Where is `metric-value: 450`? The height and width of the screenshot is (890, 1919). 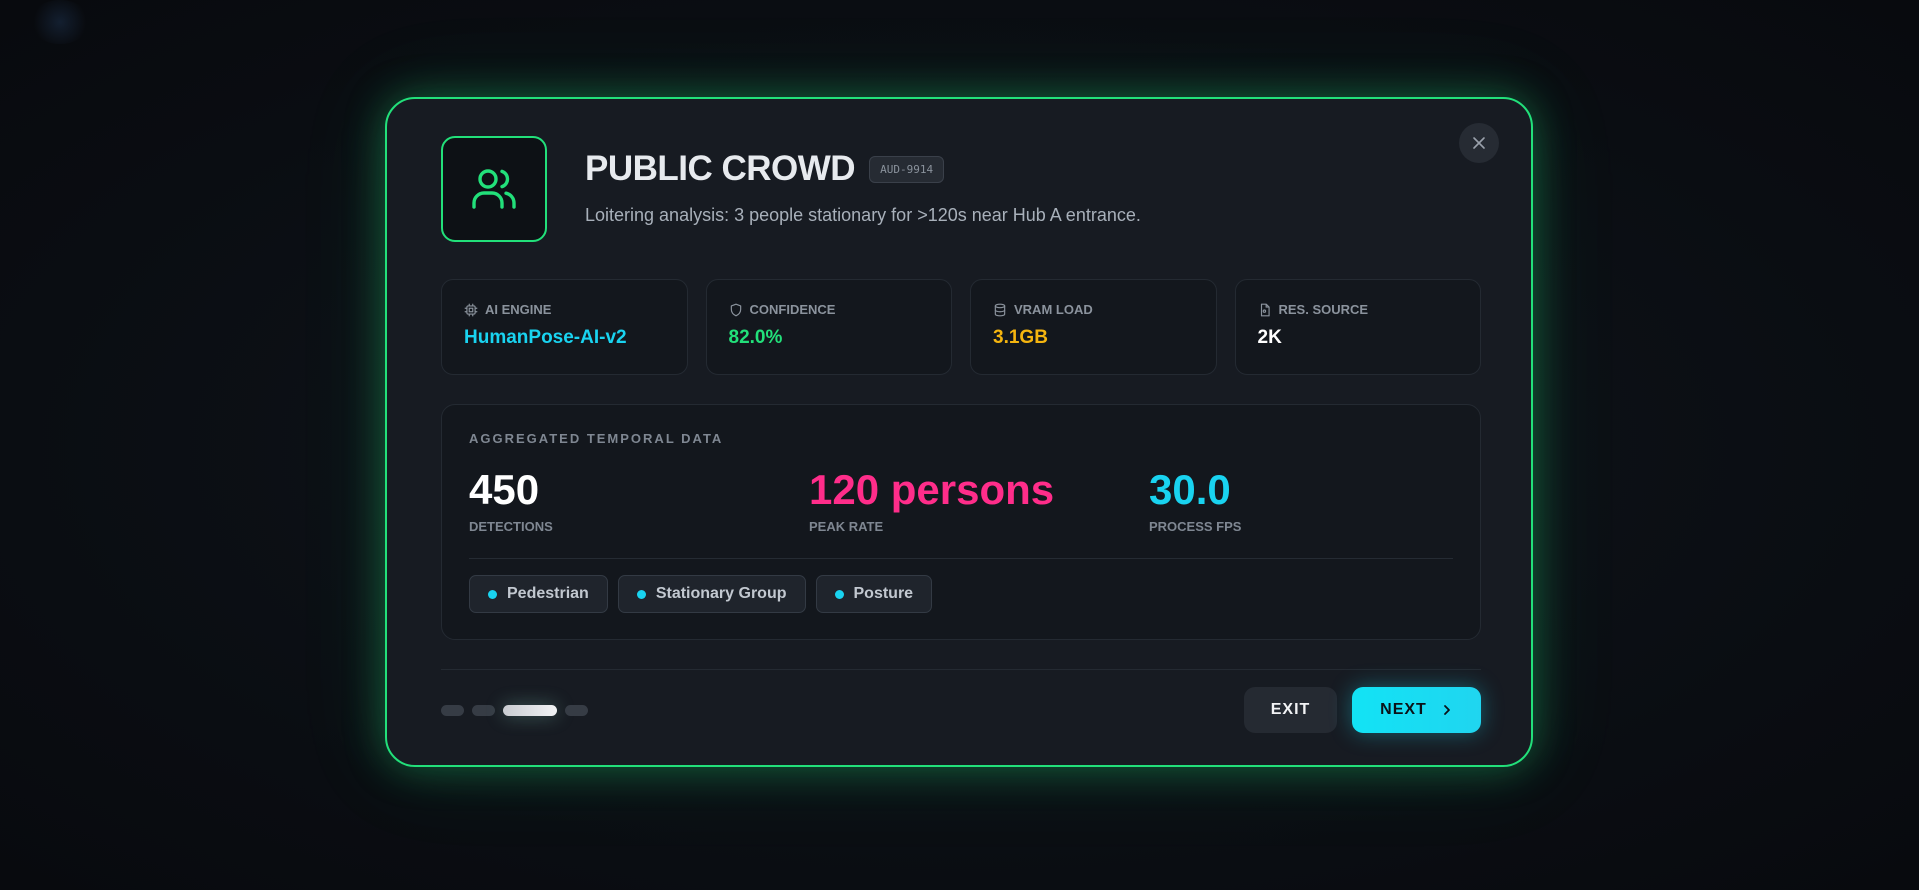
metric-value: 450 is located at coordinates (504, 489).